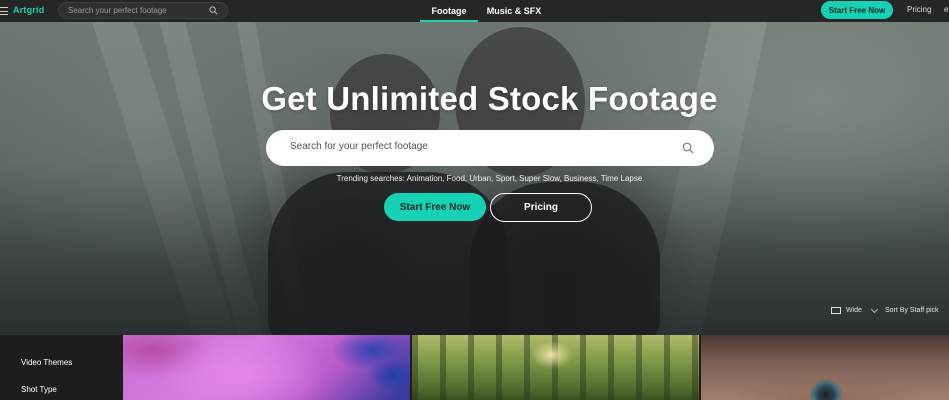 The height and width of the screenshot is (400, 949). I want to click on nav-search-input: Search your perfect footage, so click(143, 10).